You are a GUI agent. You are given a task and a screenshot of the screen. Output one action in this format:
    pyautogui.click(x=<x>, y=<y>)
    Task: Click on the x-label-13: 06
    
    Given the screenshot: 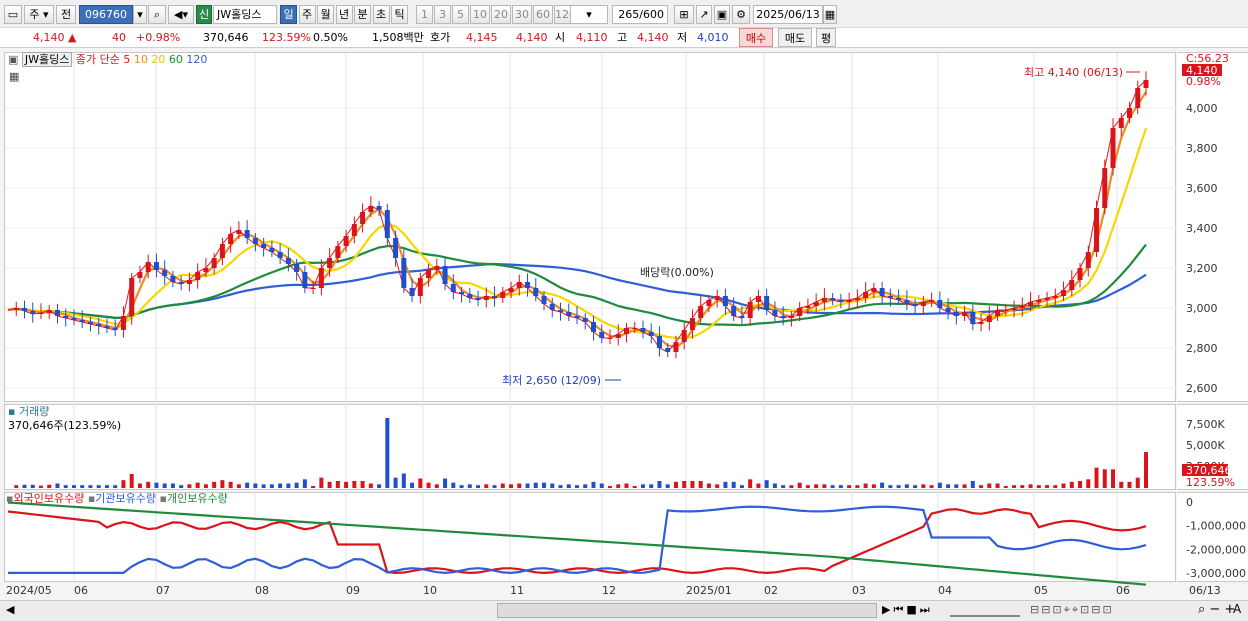 What is the action you would take?
    pyautogui.click(x=1123, y=590)
    